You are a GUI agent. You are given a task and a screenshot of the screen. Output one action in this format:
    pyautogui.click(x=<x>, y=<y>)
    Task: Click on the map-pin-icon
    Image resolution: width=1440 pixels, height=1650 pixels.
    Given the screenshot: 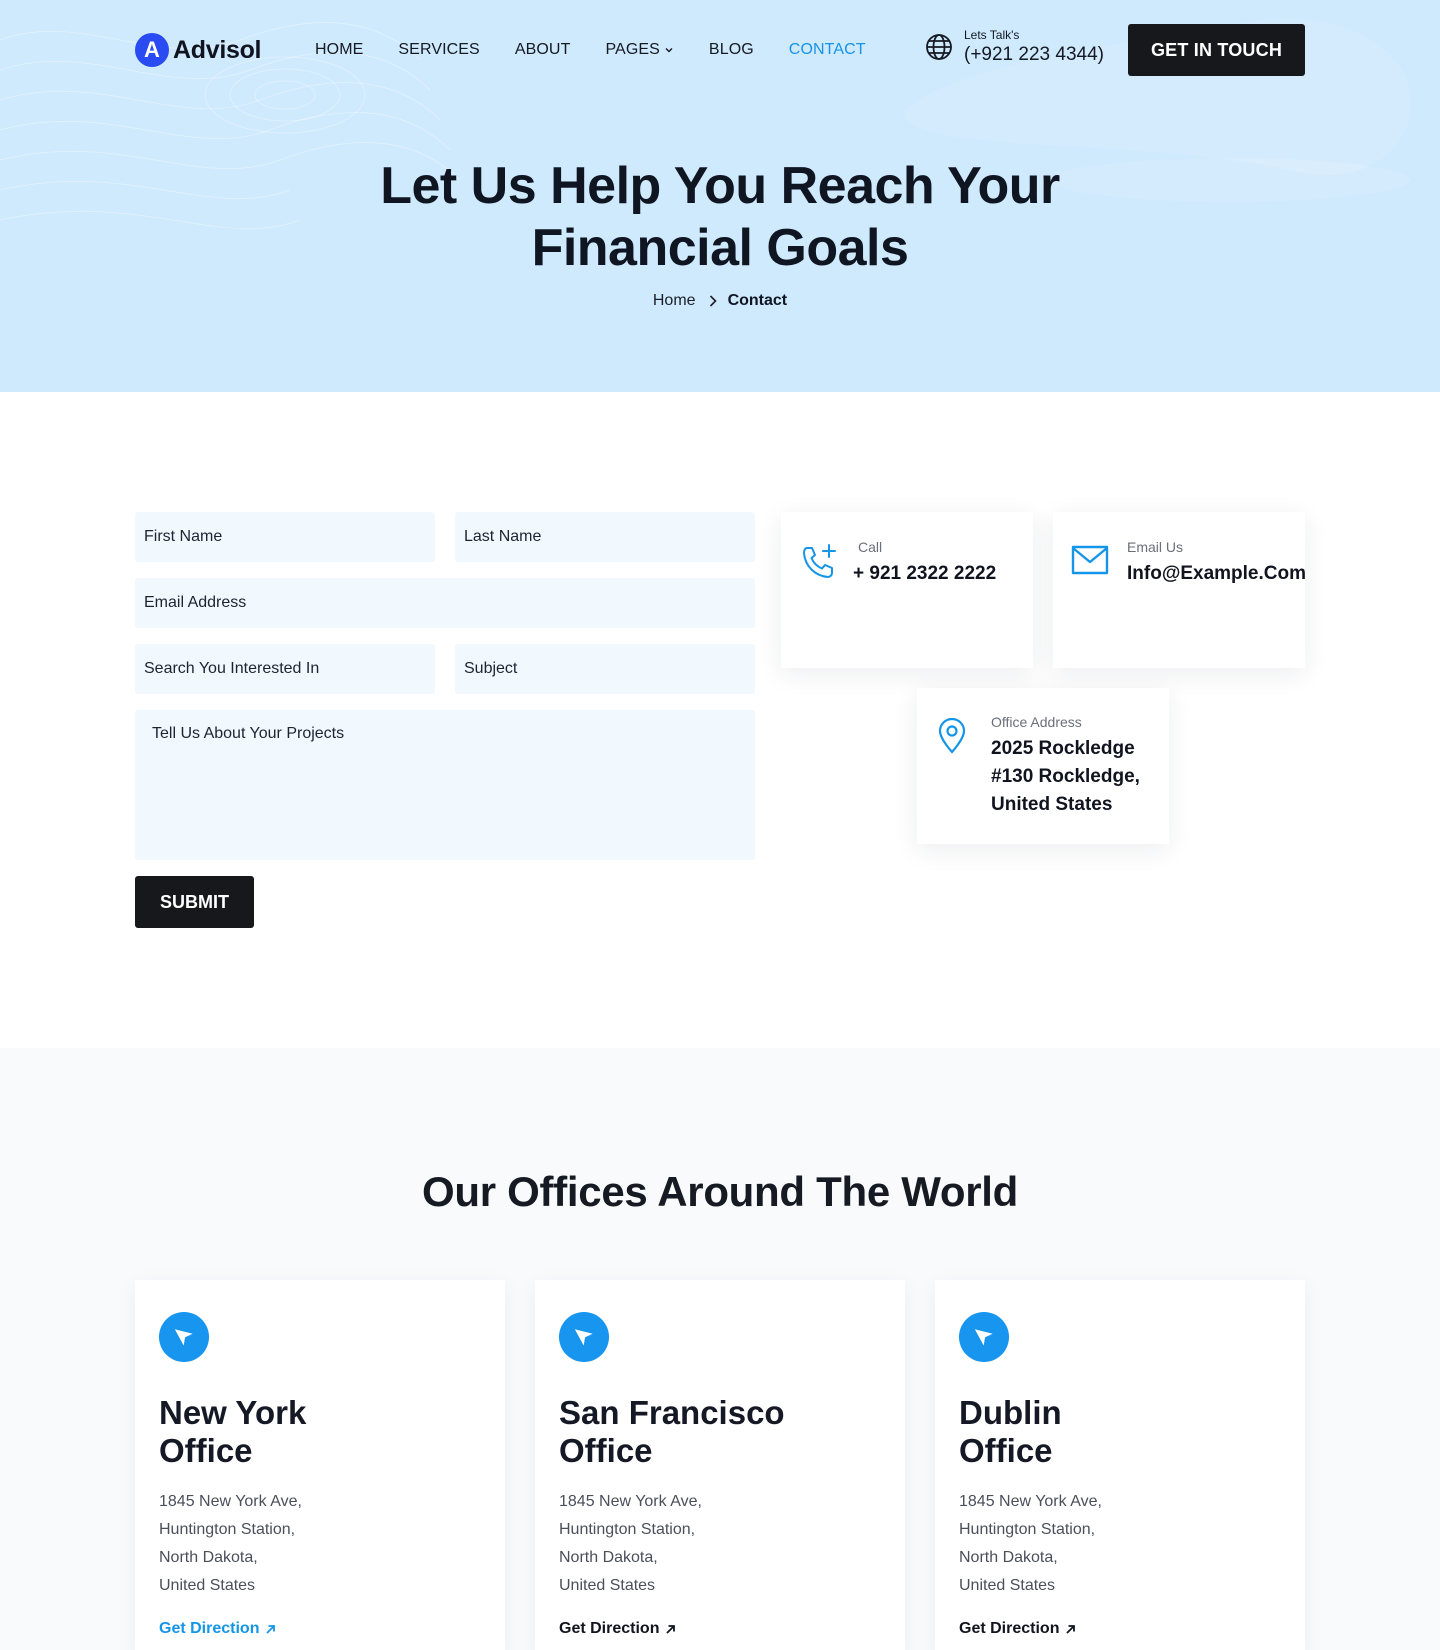 What is the action you would take?
    pyautogui.click(x=952, y=736)
    